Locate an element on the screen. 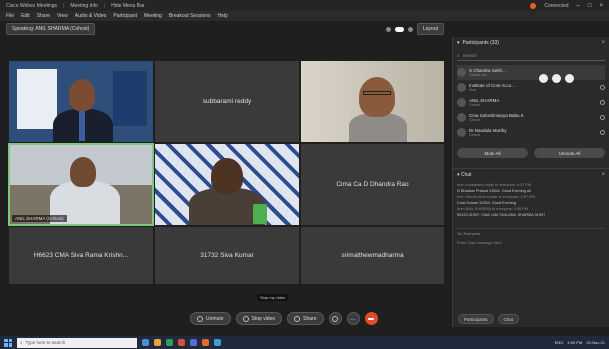  participant-name: subbarami reddy is located at coordinates (227, 101).